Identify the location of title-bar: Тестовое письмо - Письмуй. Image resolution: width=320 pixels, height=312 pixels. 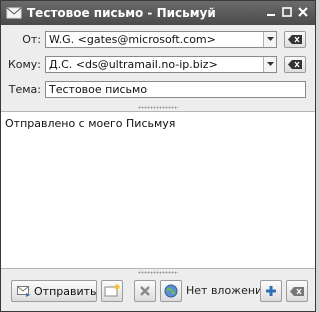
(158, 13).